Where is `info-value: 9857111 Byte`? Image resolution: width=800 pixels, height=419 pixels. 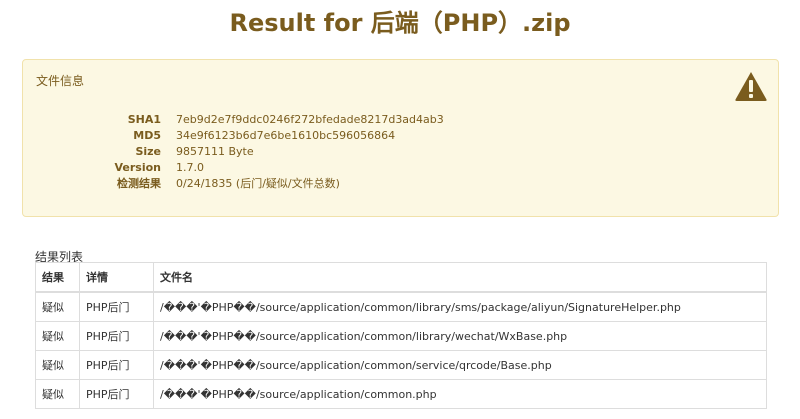 info-value: 9857111 Byte is located at coordinates (215, 151).